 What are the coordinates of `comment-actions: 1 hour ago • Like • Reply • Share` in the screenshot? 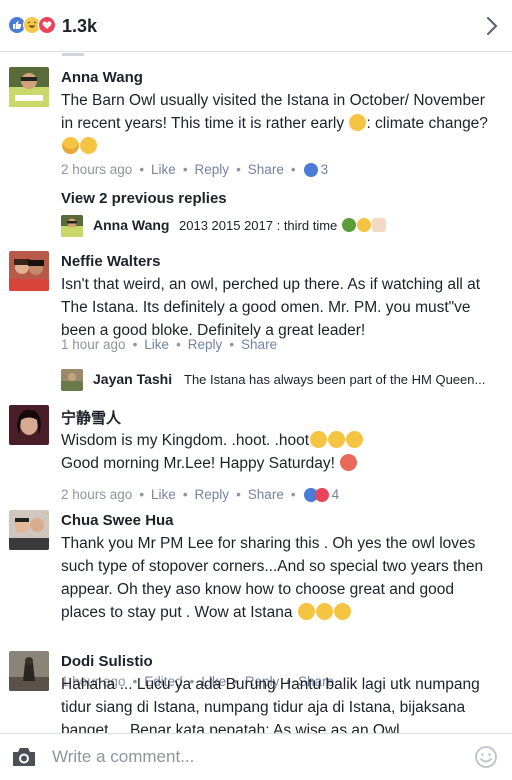 It's located at (169, 344).